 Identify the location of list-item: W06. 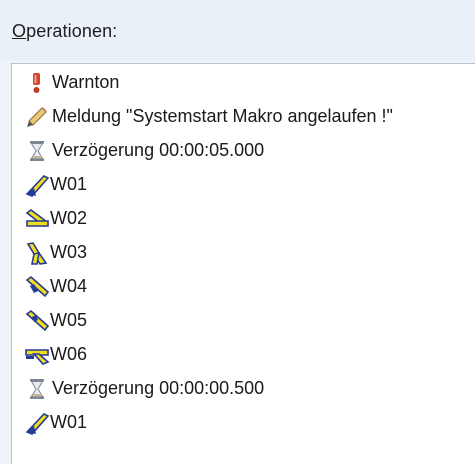
(243, 355).